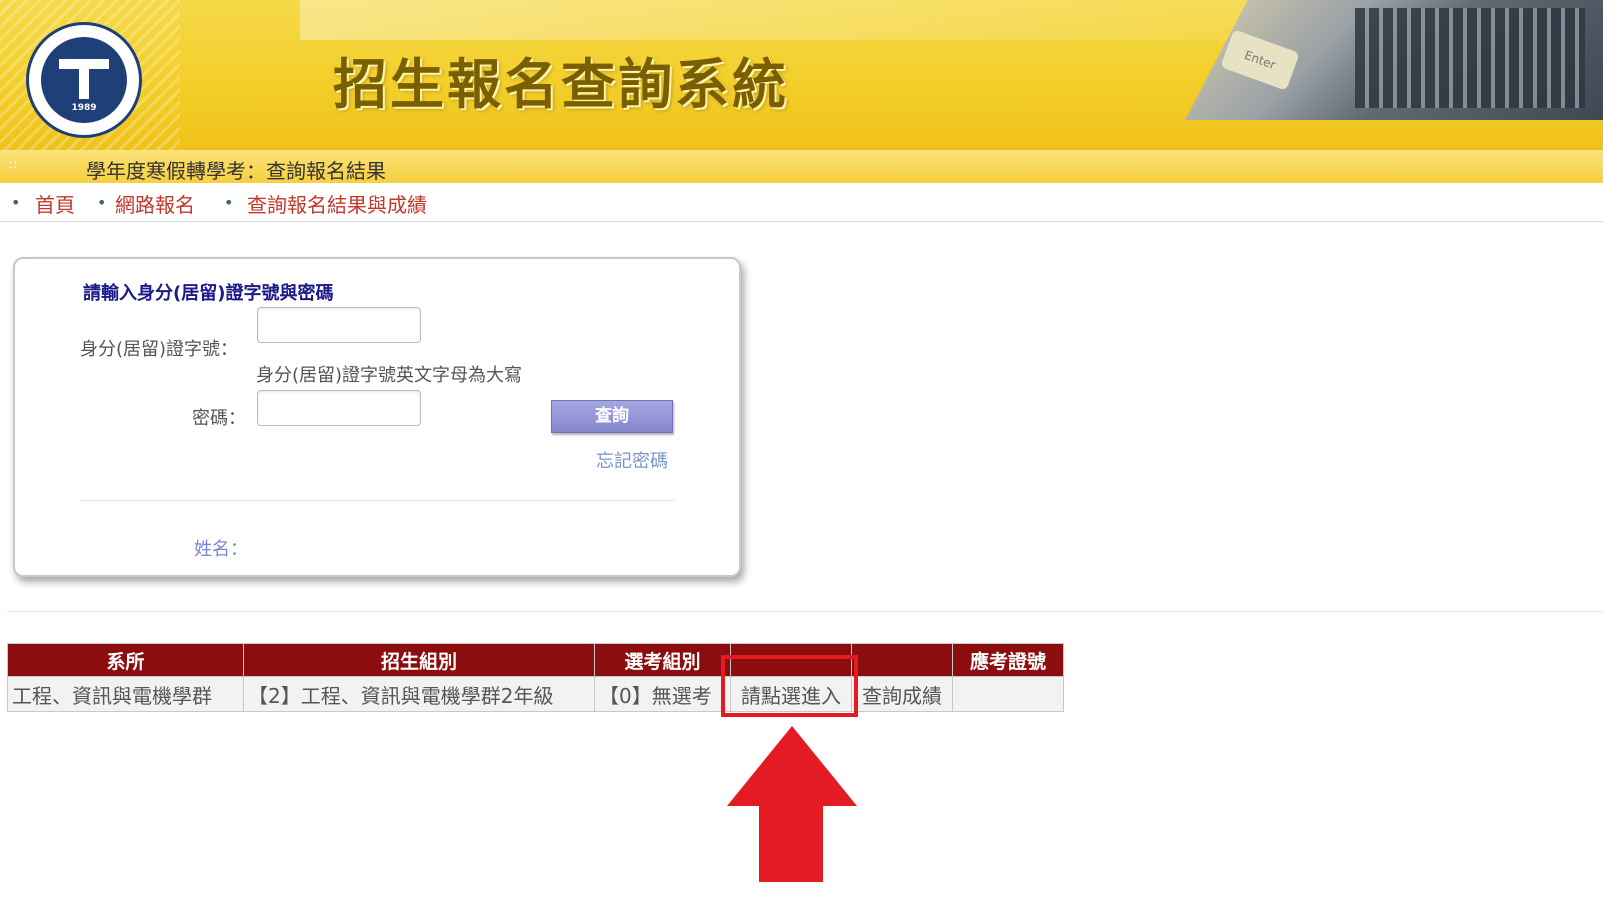 Image resolution: width=1603 pixels, height=913 pixels. I want to click on university-logo: 1989, so click(84, 80).